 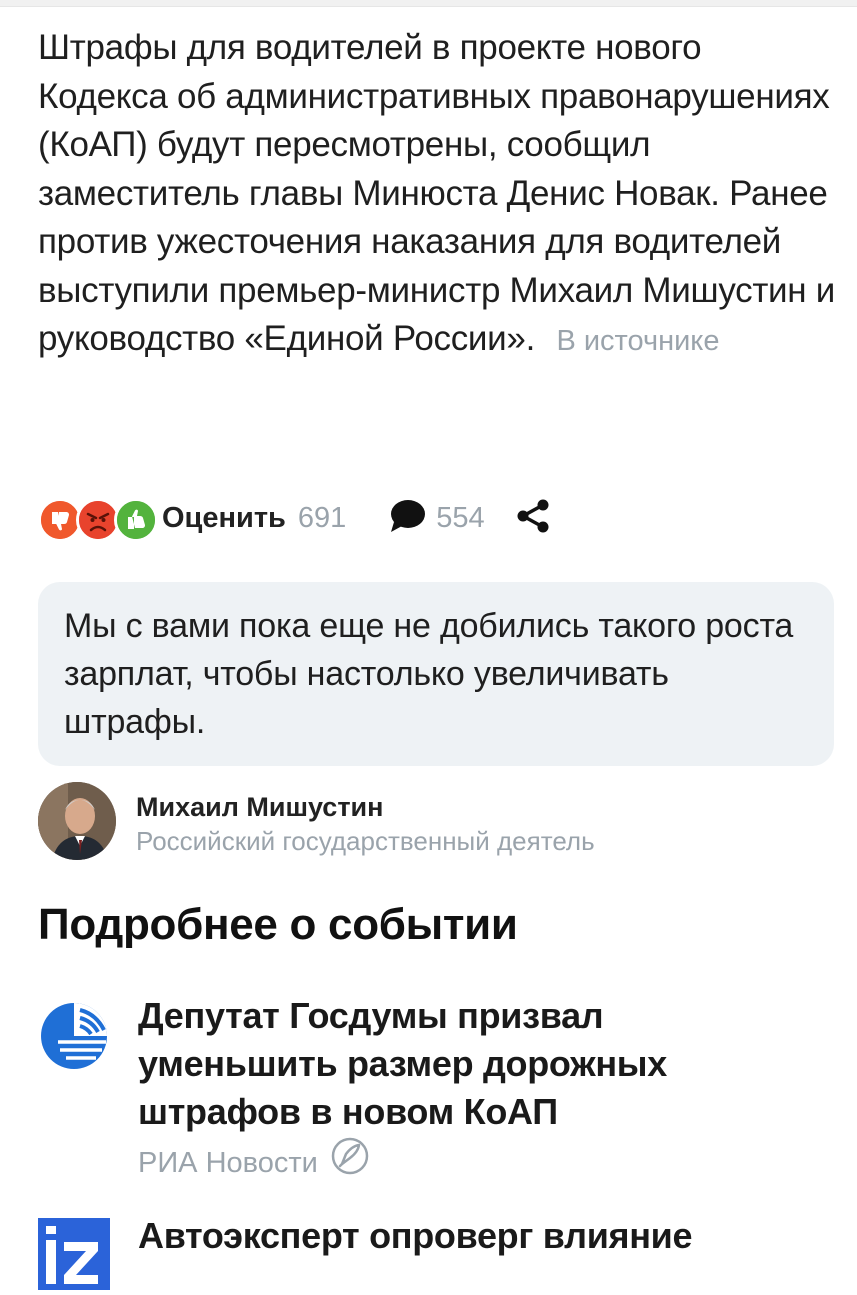 What do you see at coordinates (136, 520) in the screenshot?
I see `thumbs-up-icon` at bounding box center [136, 520].